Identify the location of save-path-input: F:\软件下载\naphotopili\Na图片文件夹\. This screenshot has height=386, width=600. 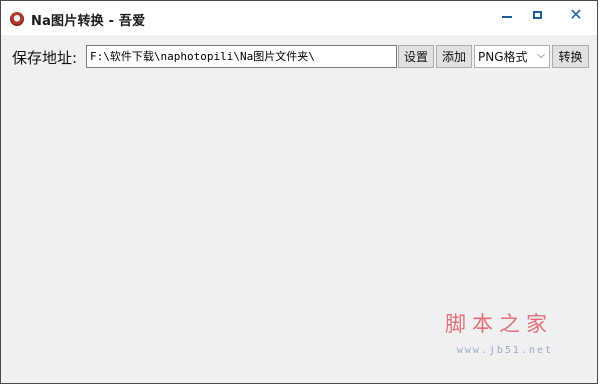
(241, 56).